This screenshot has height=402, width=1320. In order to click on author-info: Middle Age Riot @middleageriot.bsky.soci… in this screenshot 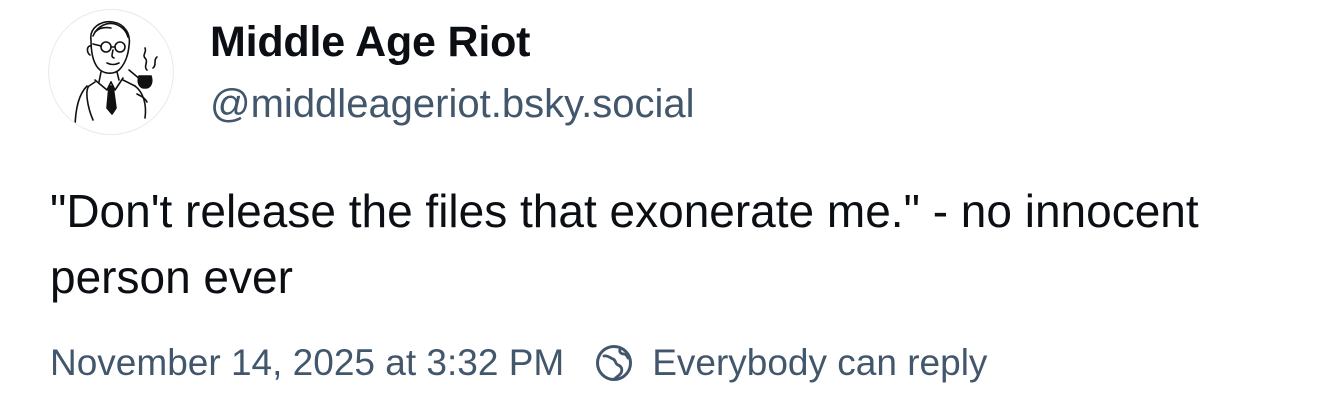, I will do `click(452, 72)`.